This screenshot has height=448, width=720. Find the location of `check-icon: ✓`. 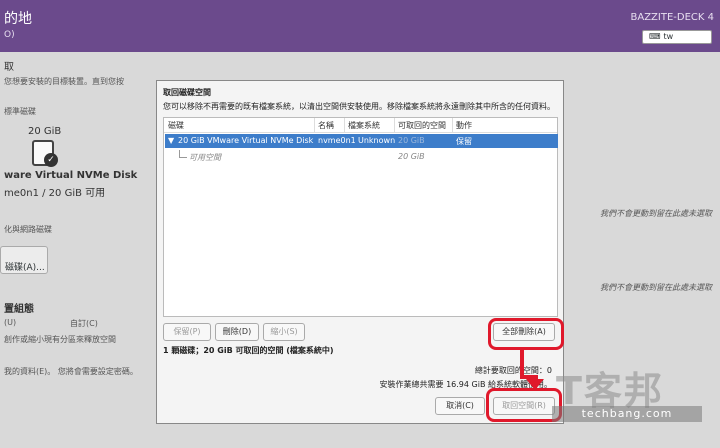

check-icon: ✓ is located at coordinates (51, 160).